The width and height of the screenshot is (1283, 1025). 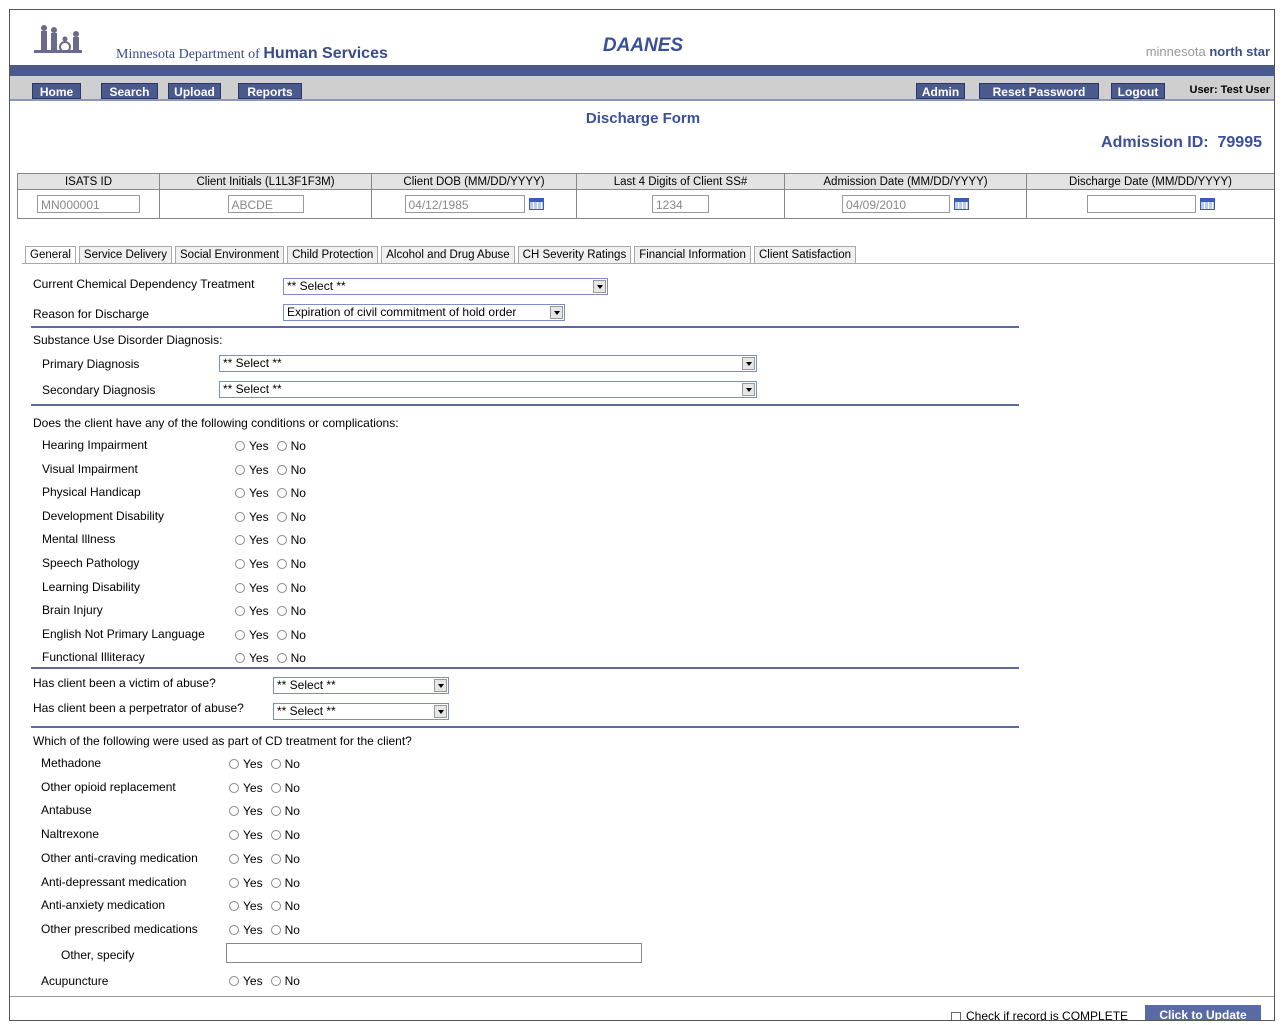 I want to click on complete-label: Check if record is COMPLETE, so click(x=1047, y=1015).